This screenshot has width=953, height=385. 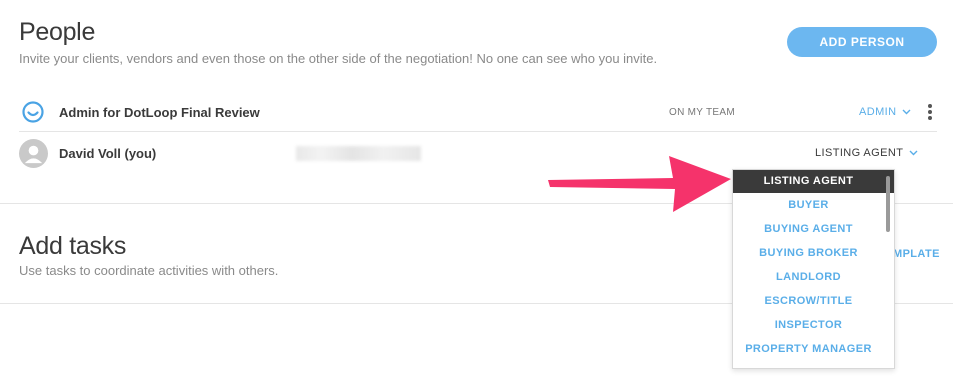 I want to click on avatar, so click(x=33, y=153).